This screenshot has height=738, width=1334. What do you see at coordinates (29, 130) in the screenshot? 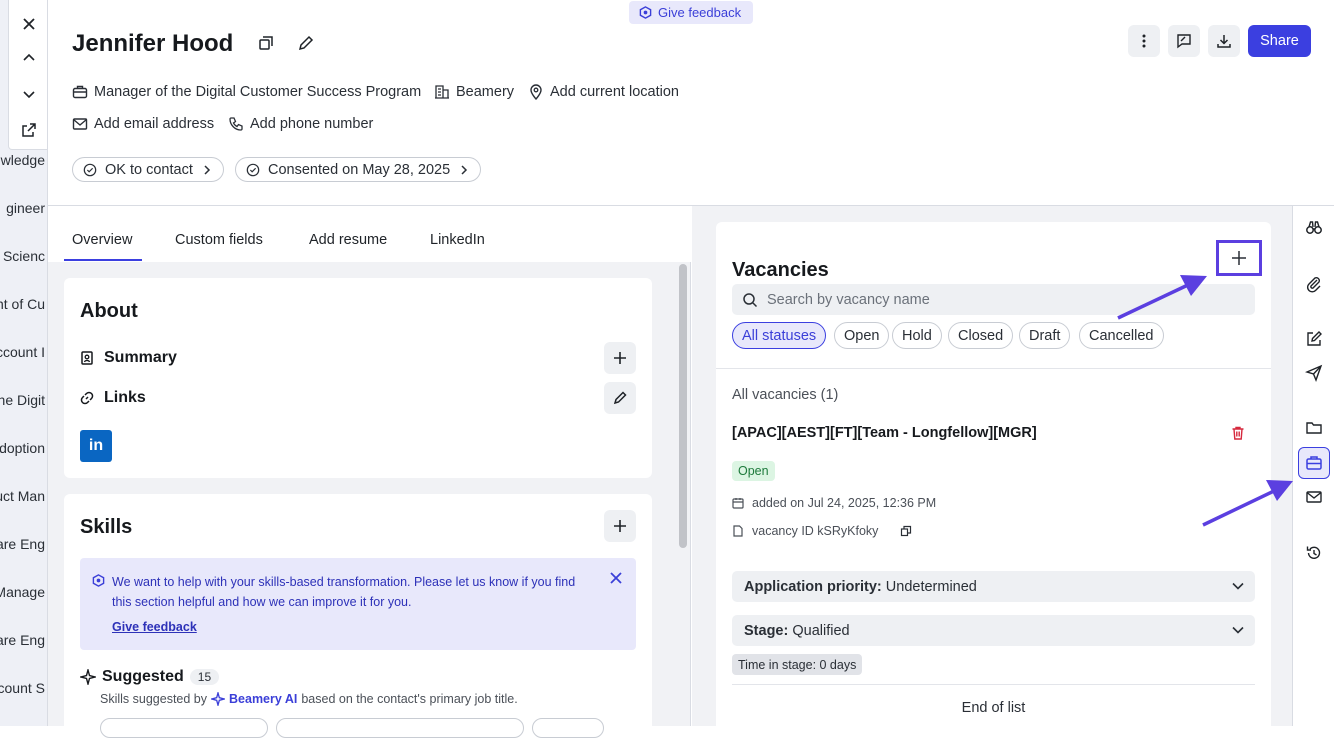
I see `open-external-icon` at bounding box center [29, 130].